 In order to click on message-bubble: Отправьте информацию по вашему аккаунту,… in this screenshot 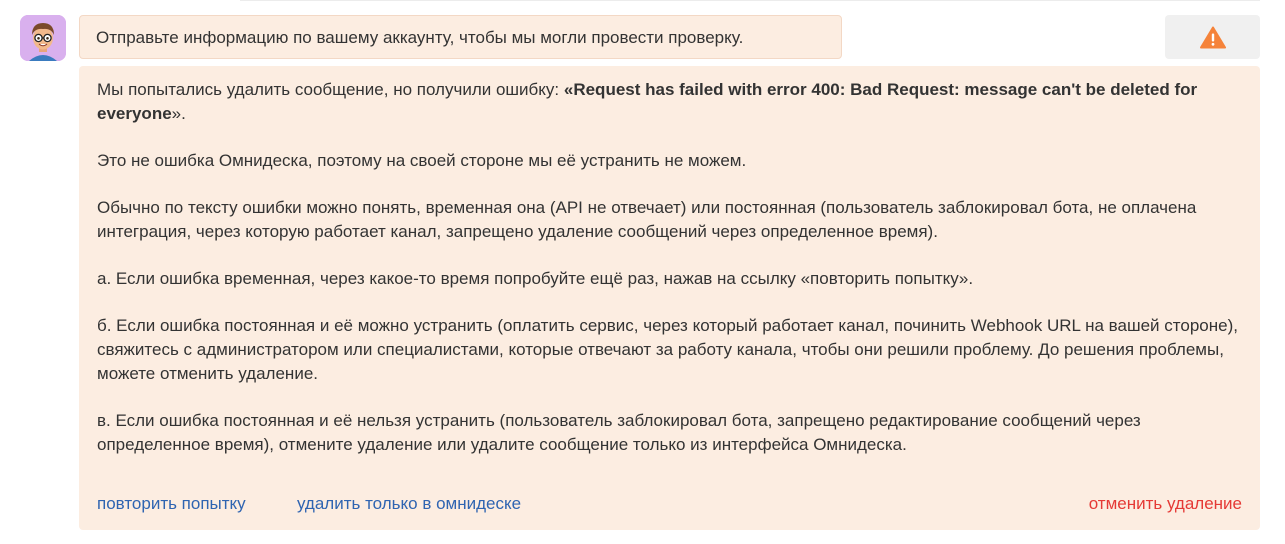, I will do `click(460, 37)`.